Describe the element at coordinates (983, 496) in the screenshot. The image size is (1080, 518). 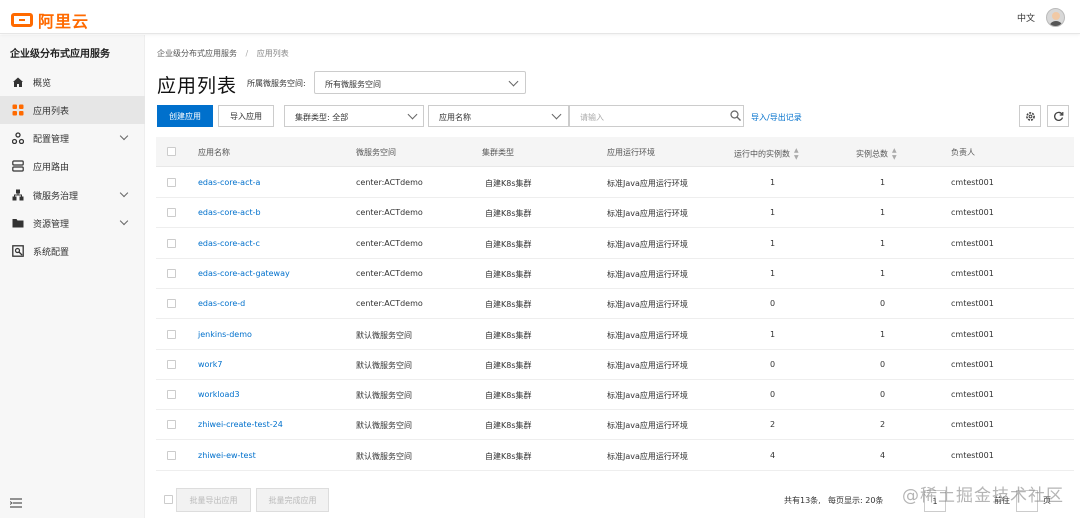
I see `watermark: @稀土掘金技术社区` at that location.